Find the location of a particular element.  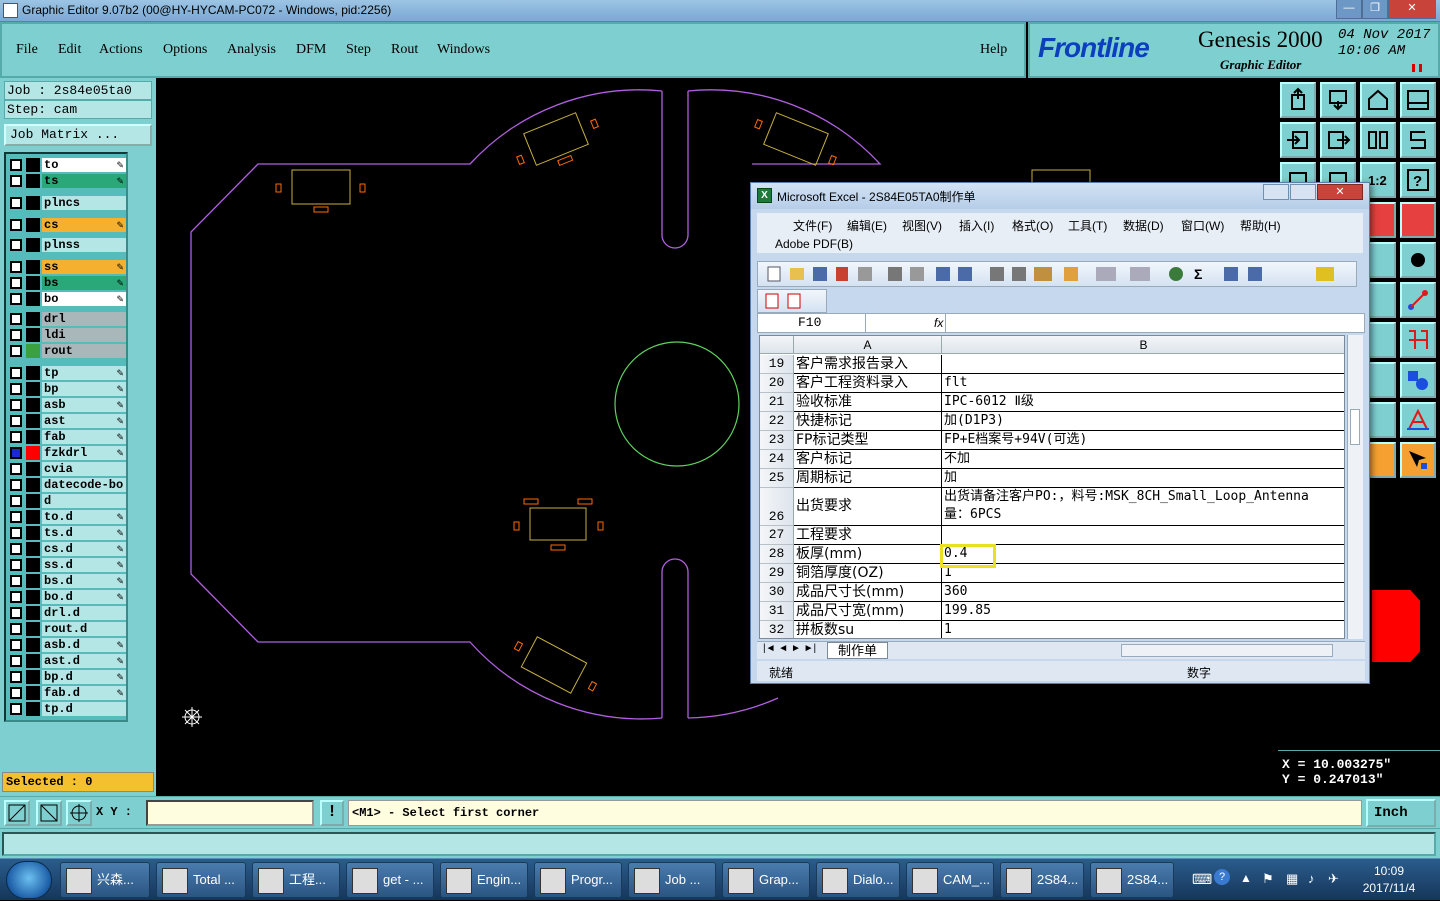

cell-a: 验收标准 is located at coordinates (868, 402).